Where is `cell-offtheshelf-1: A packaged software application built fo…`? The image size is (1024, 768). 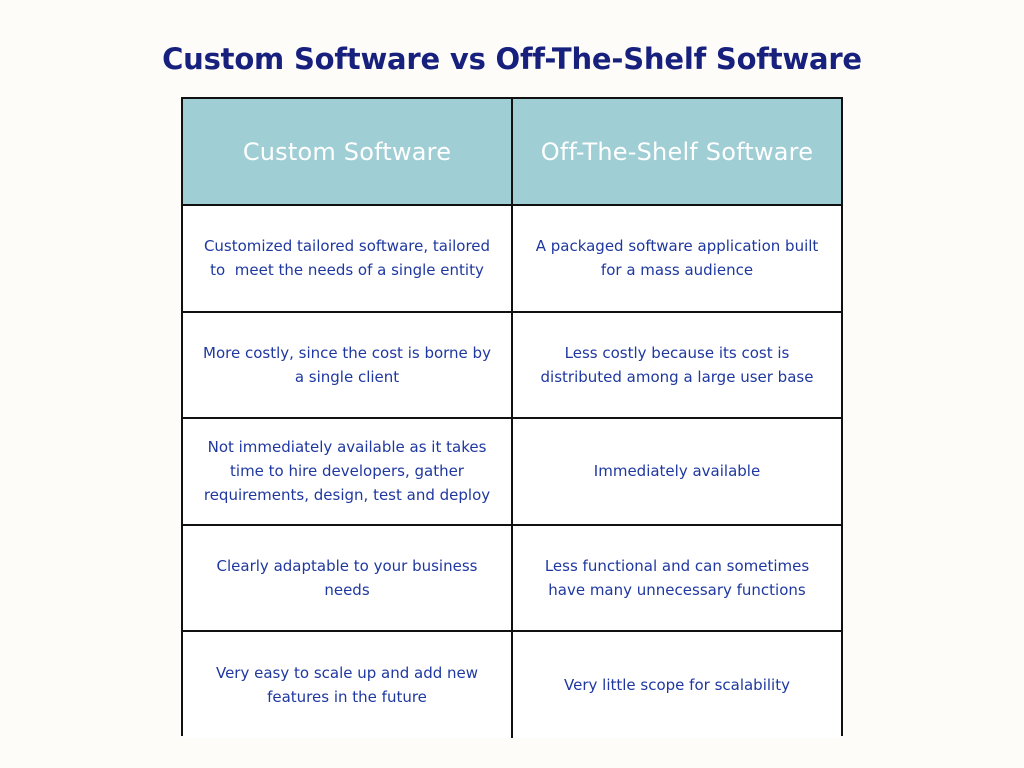
cell-offtheshelf-1: A packaged software application built fo… is located at coordinates (676, 259).